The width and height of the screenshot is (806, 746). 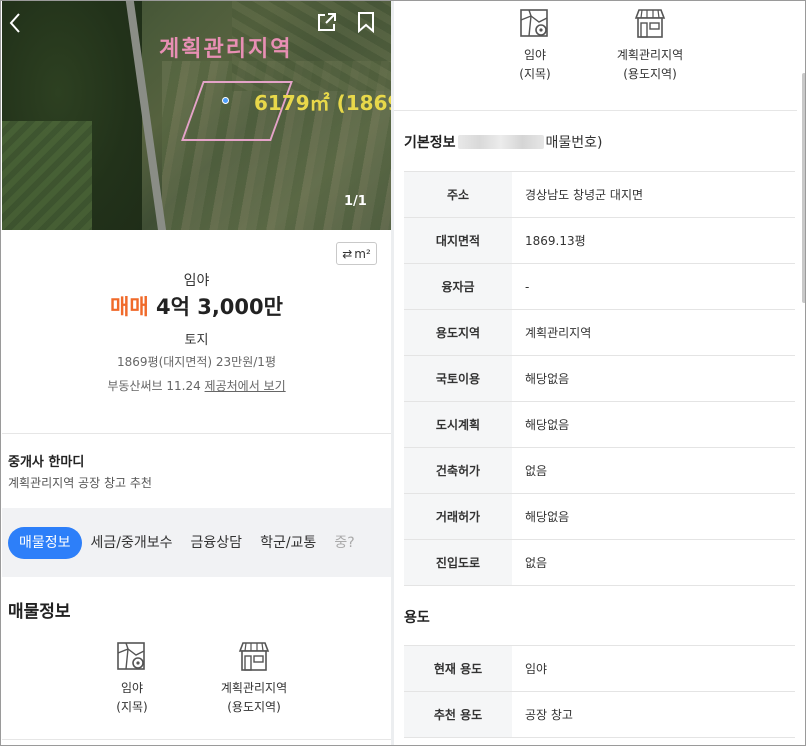 What do you see at coordinates (196, 362) in the screenshot?
I see `area-and-unit-price: 1869평(대지면적) 23만원/1평` at bounding box center [196, 362].